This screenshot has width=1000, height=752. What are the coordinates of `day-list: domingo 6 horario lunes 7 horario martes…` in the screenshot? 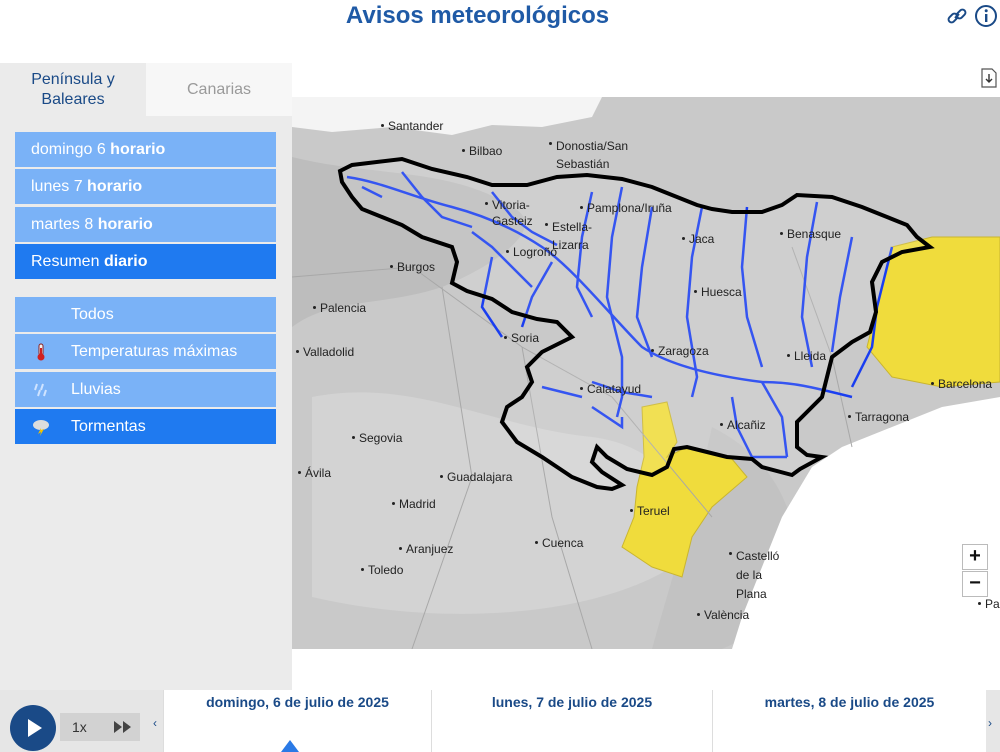 It's located at (145, 207).